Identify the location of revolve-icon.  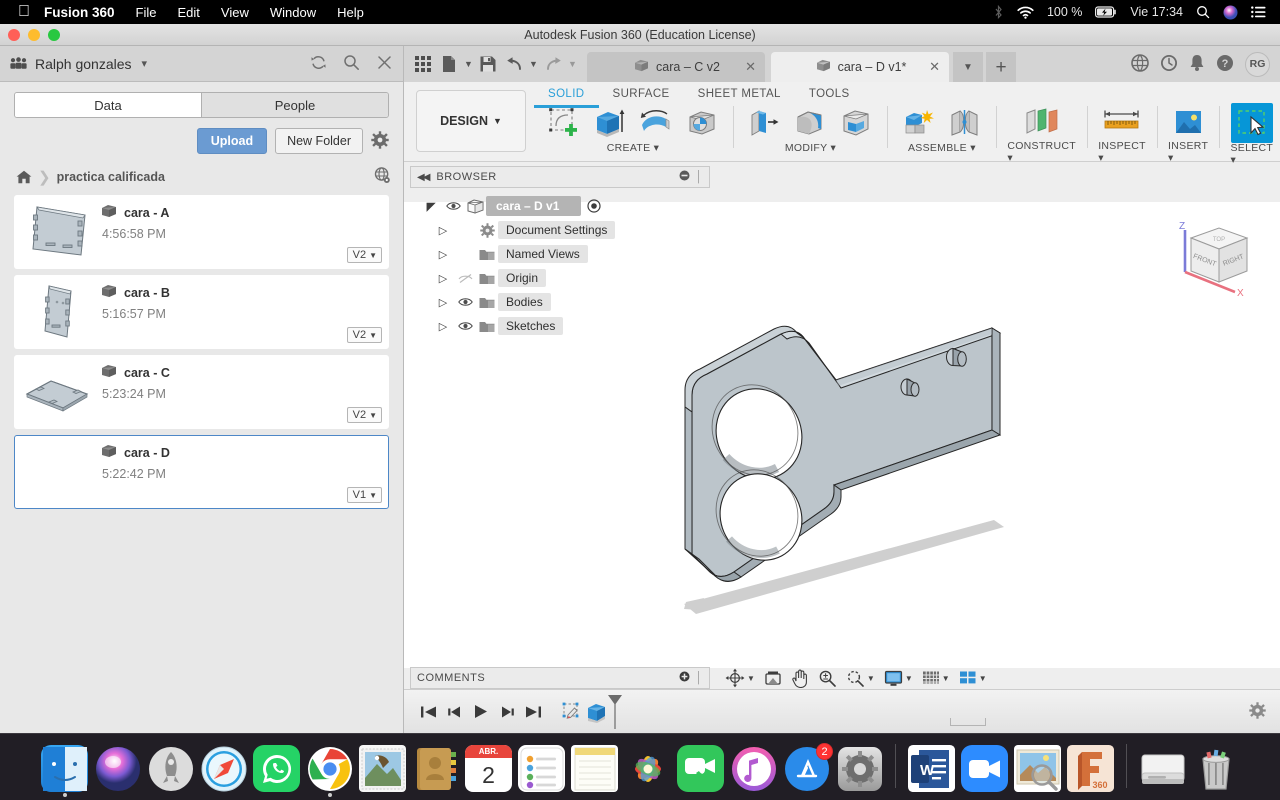
(656, 123).